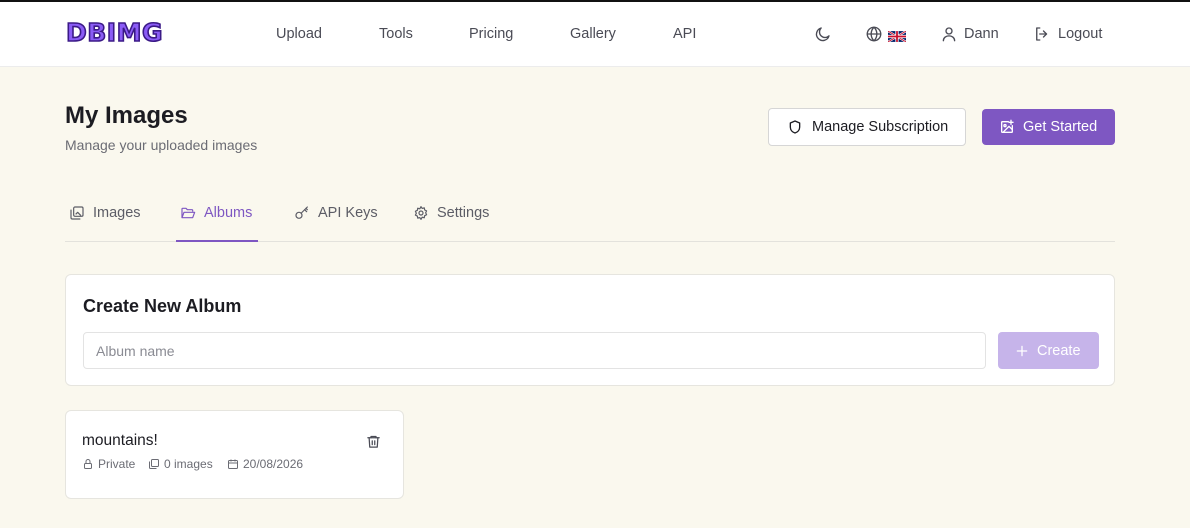 This screenshot has height=528, width=1190. I want to click on nav-gallery: Gallery, so click(593, 34).